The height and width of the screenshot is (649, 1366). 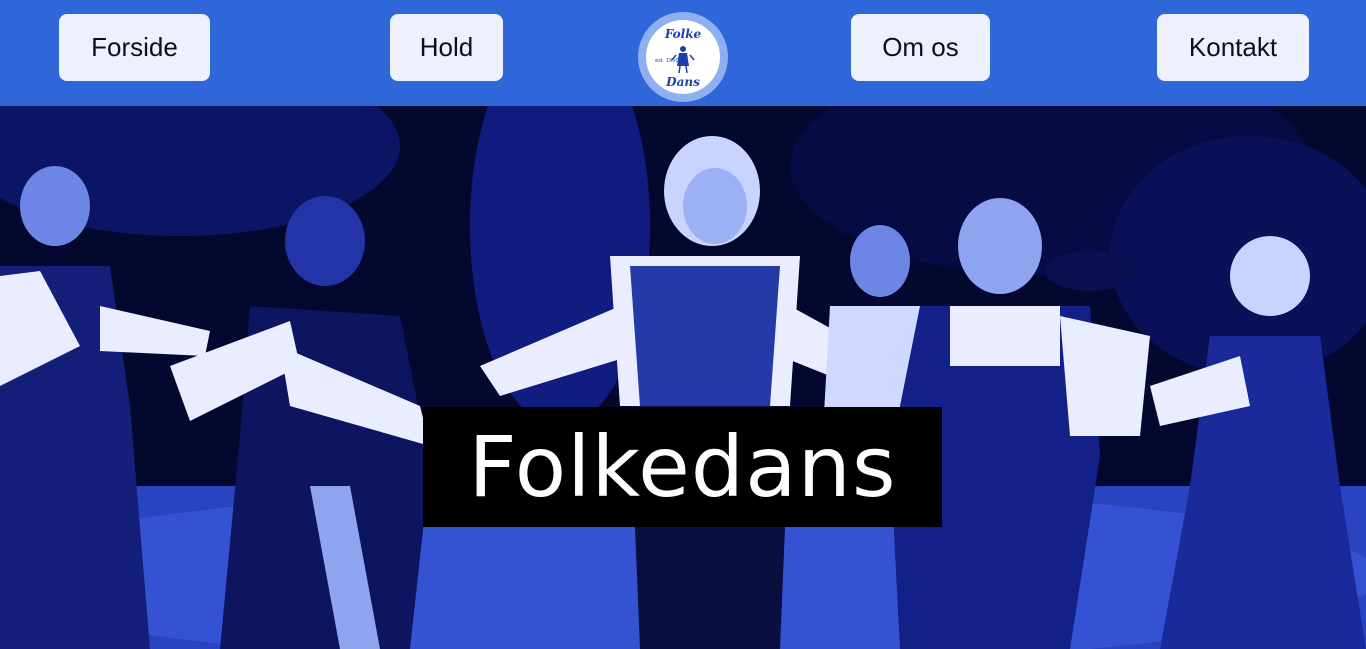 I want to click on nav-om-os-button: Om os, so click(x=920, y=47).